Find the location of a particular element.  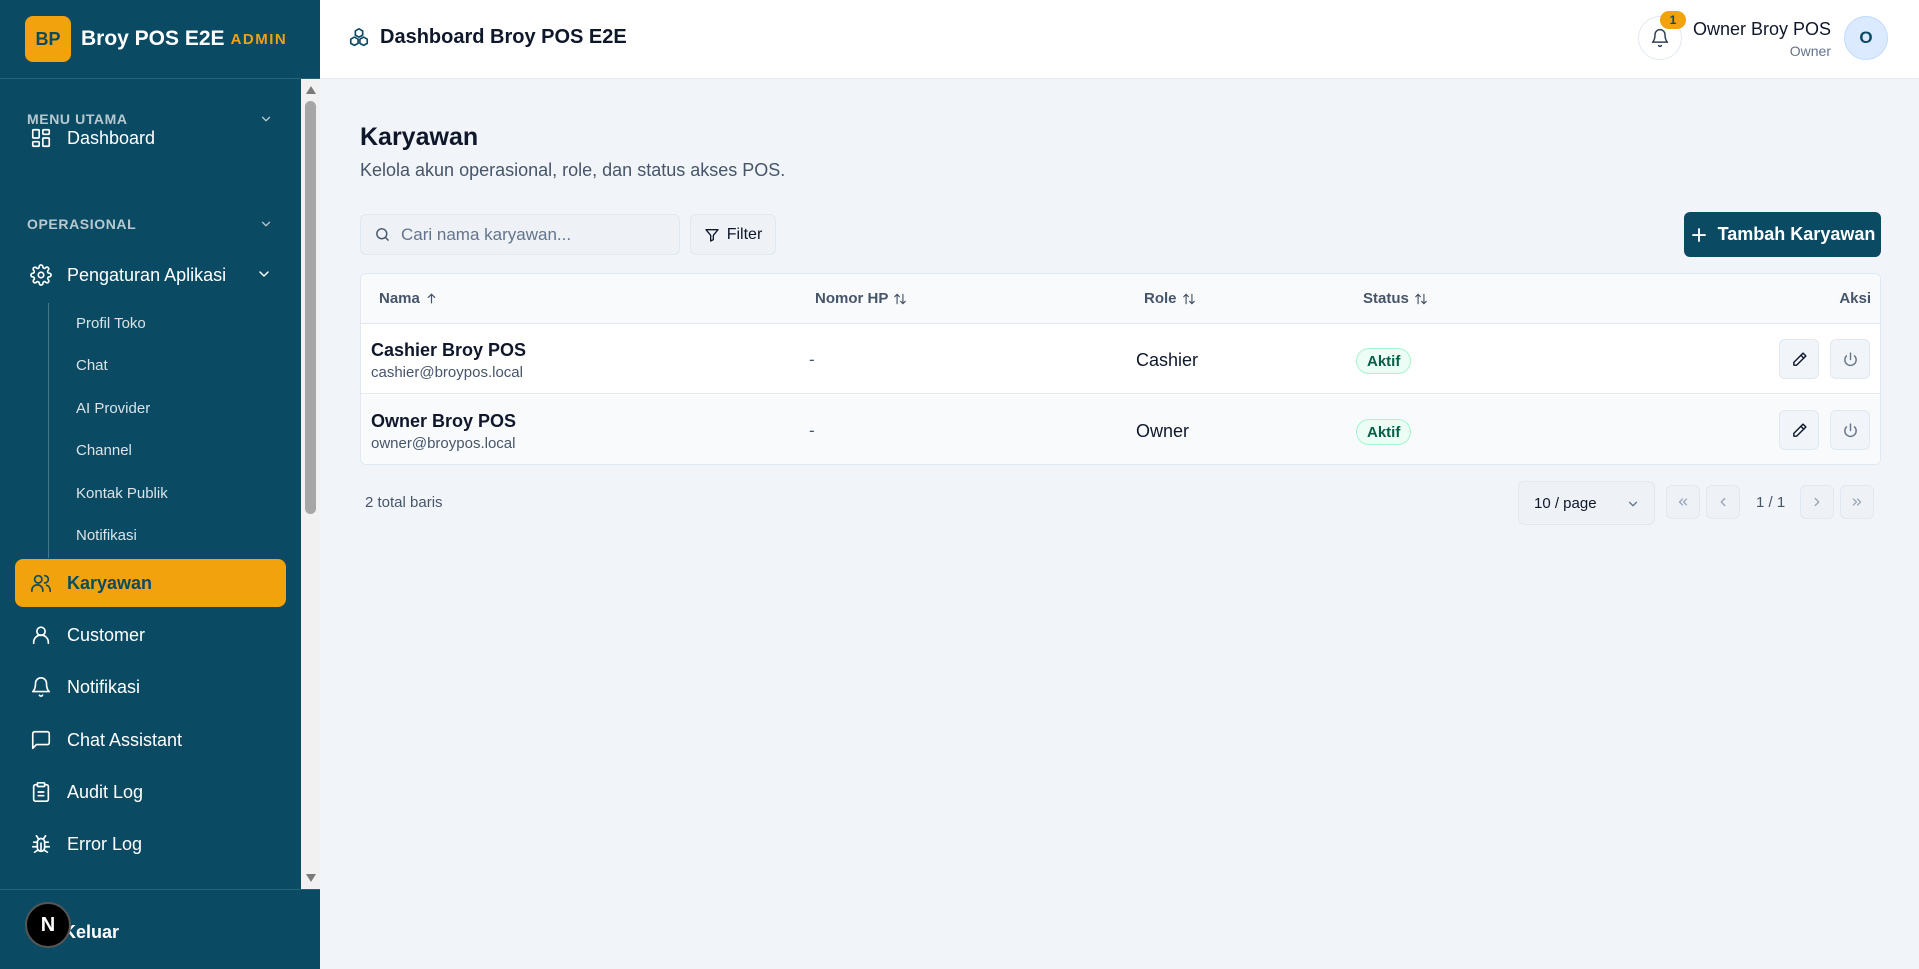

sidebar-item-dashboard: Dashboard is located at coordinates (150, 138).